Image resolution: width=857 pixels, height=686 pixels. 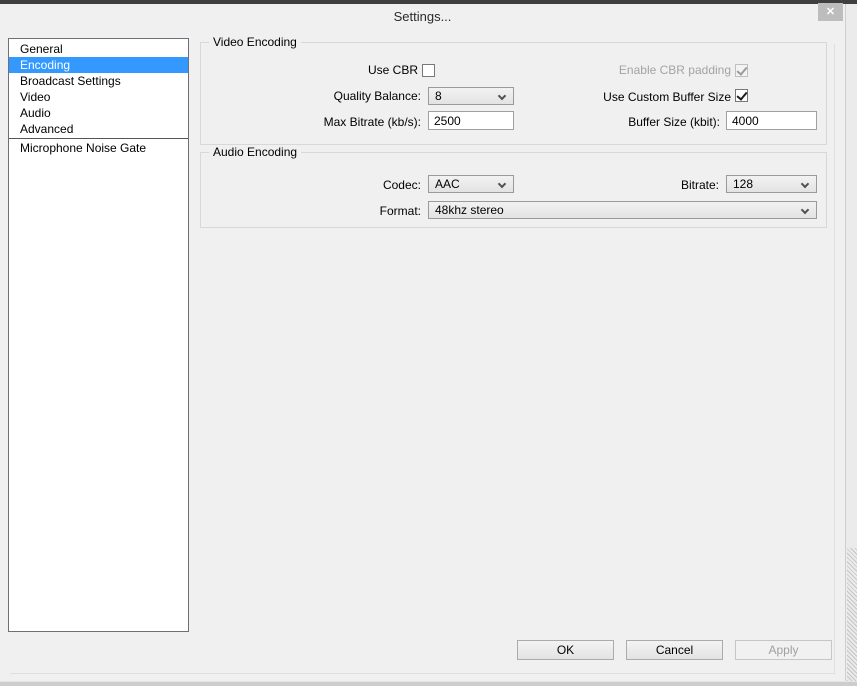 What do you see at coordinates (771, 120) in the screenshot?
I see `buffer-size-input` at bounding box center [771, 120].